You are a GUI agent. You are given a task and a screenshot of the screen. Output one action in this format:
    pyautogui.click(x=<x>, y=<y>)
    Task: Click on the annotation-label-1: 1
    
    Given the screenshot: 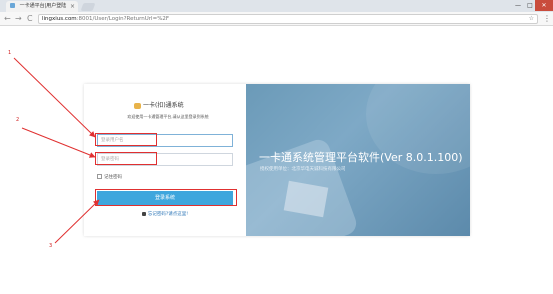 What is the action you would take?
    pyautogui.click(x=10, y=53)
    